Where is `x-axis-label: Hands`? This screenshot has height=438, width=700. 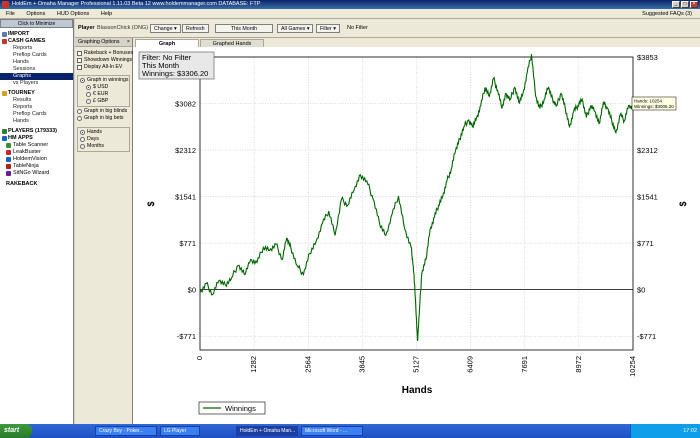
x-axis-label: Hands is located at coordinates (417, 390).